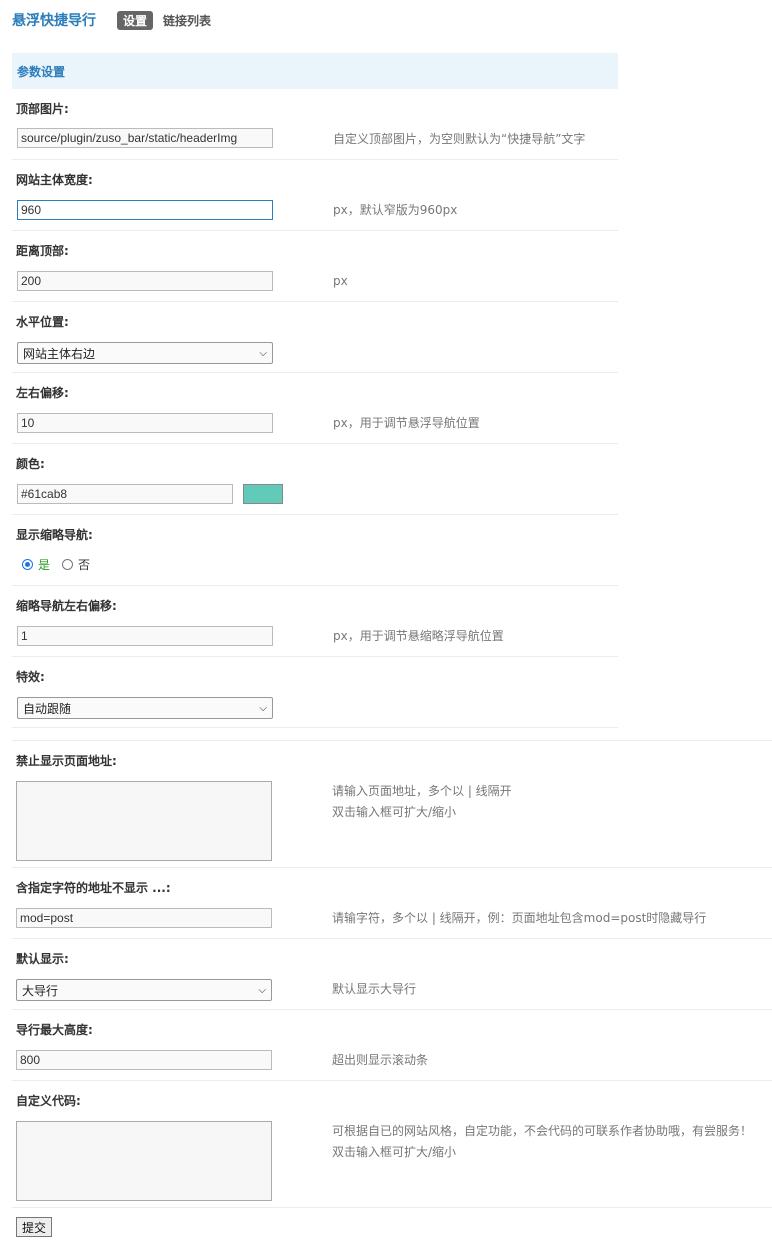 The width and height of the screenshot is (772, 1248). Describe the element at coordinates (42, 109) in the screenshot. I see `header-image-label: 顶部图片:` at that location.